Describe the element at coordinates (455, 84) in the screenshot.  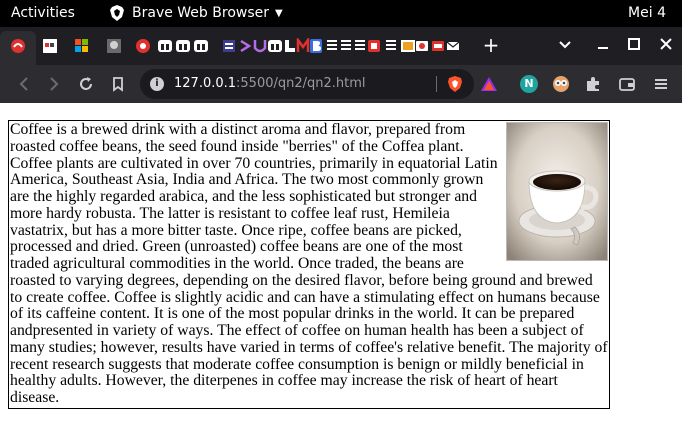
I see `brave-shields-icon` at that location.